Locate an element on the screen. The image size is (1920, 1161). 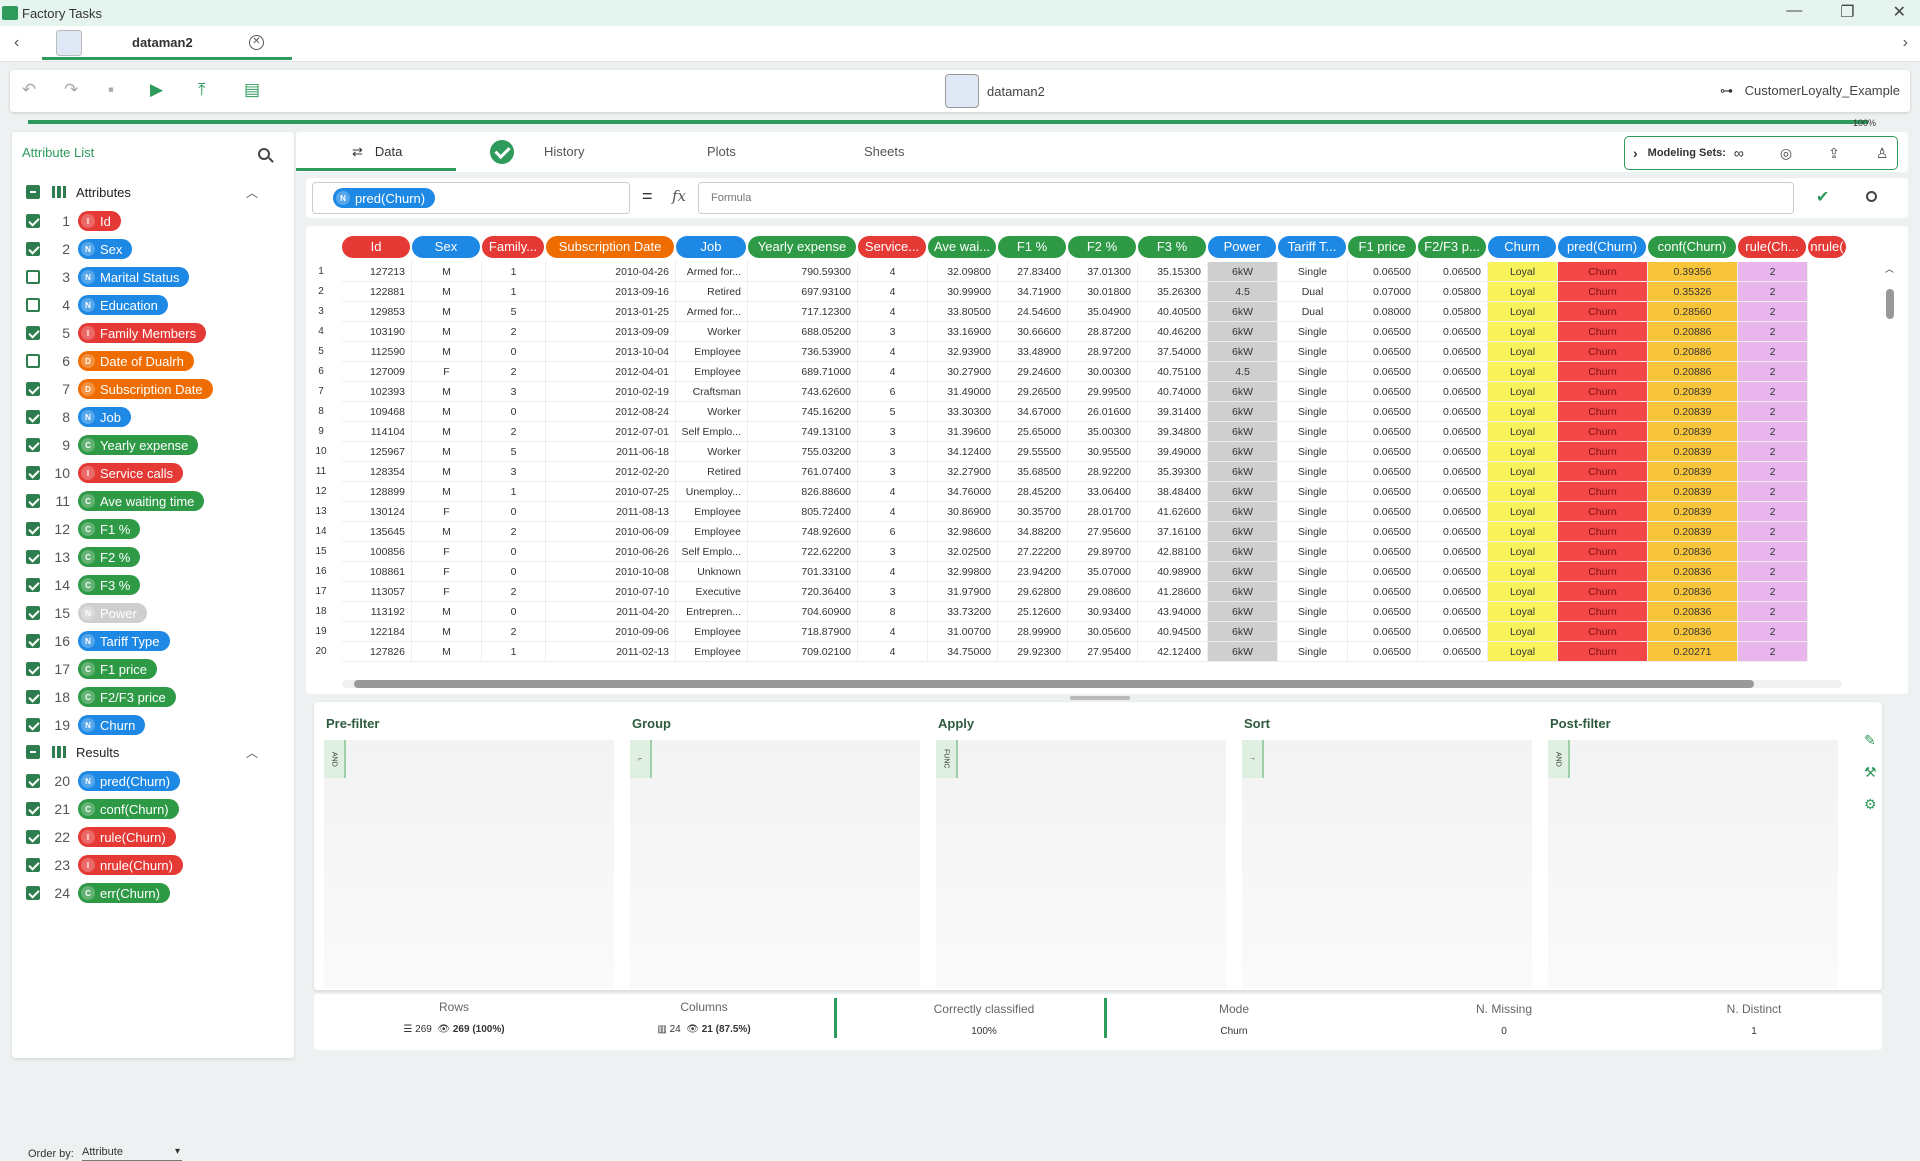
table-cell: 720.36400 is located at coordinates (803, 592).